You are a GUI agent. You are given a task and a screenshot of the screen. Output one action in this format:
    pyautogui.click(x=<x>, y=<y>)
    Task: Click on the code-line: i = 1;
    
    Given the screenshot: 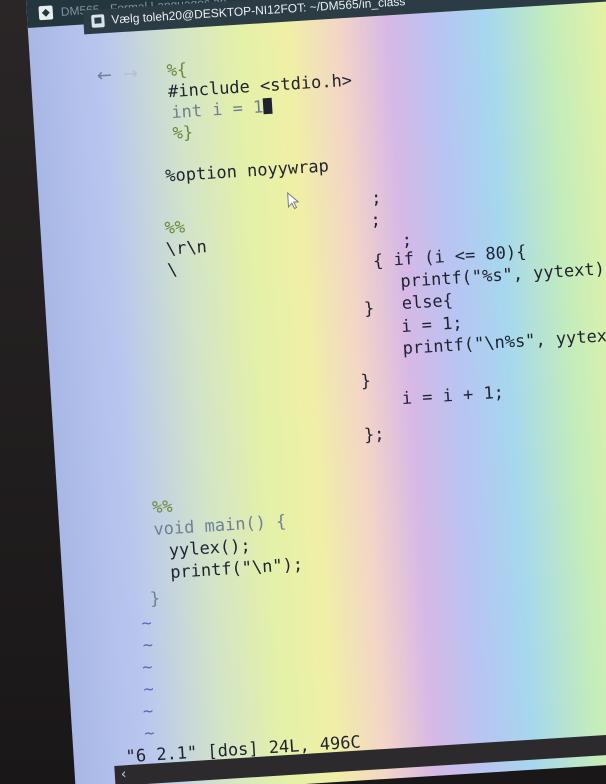 What is the action you would take?
    pyautogui.click(x=432, y=325)
    